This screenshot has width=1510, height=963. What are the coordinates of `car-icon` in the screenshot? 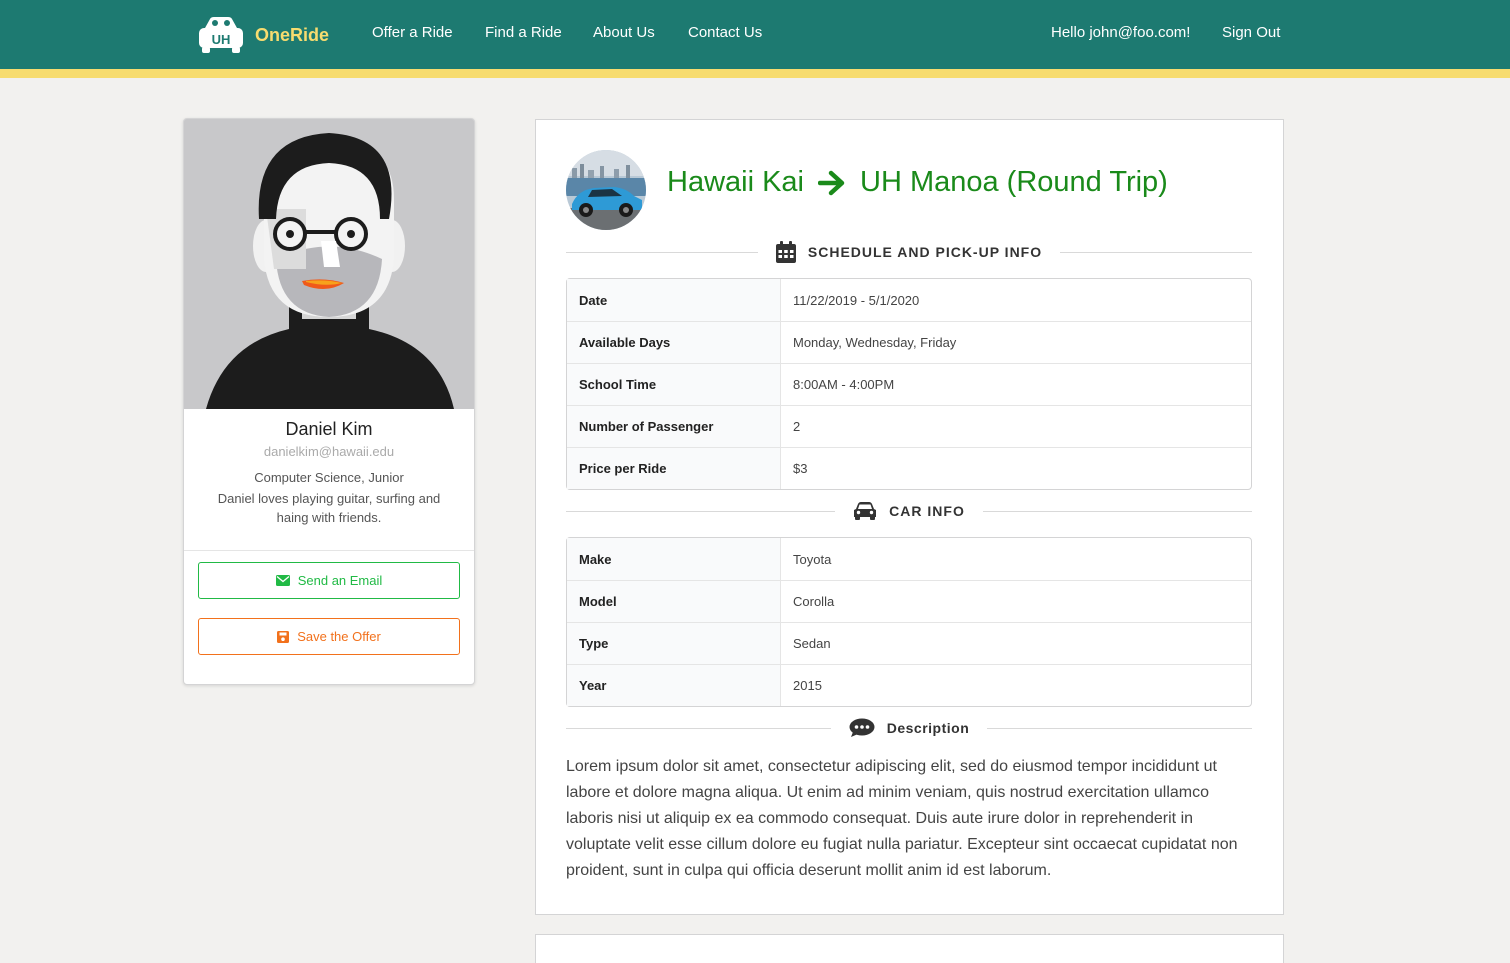 It's located at (865, 511).